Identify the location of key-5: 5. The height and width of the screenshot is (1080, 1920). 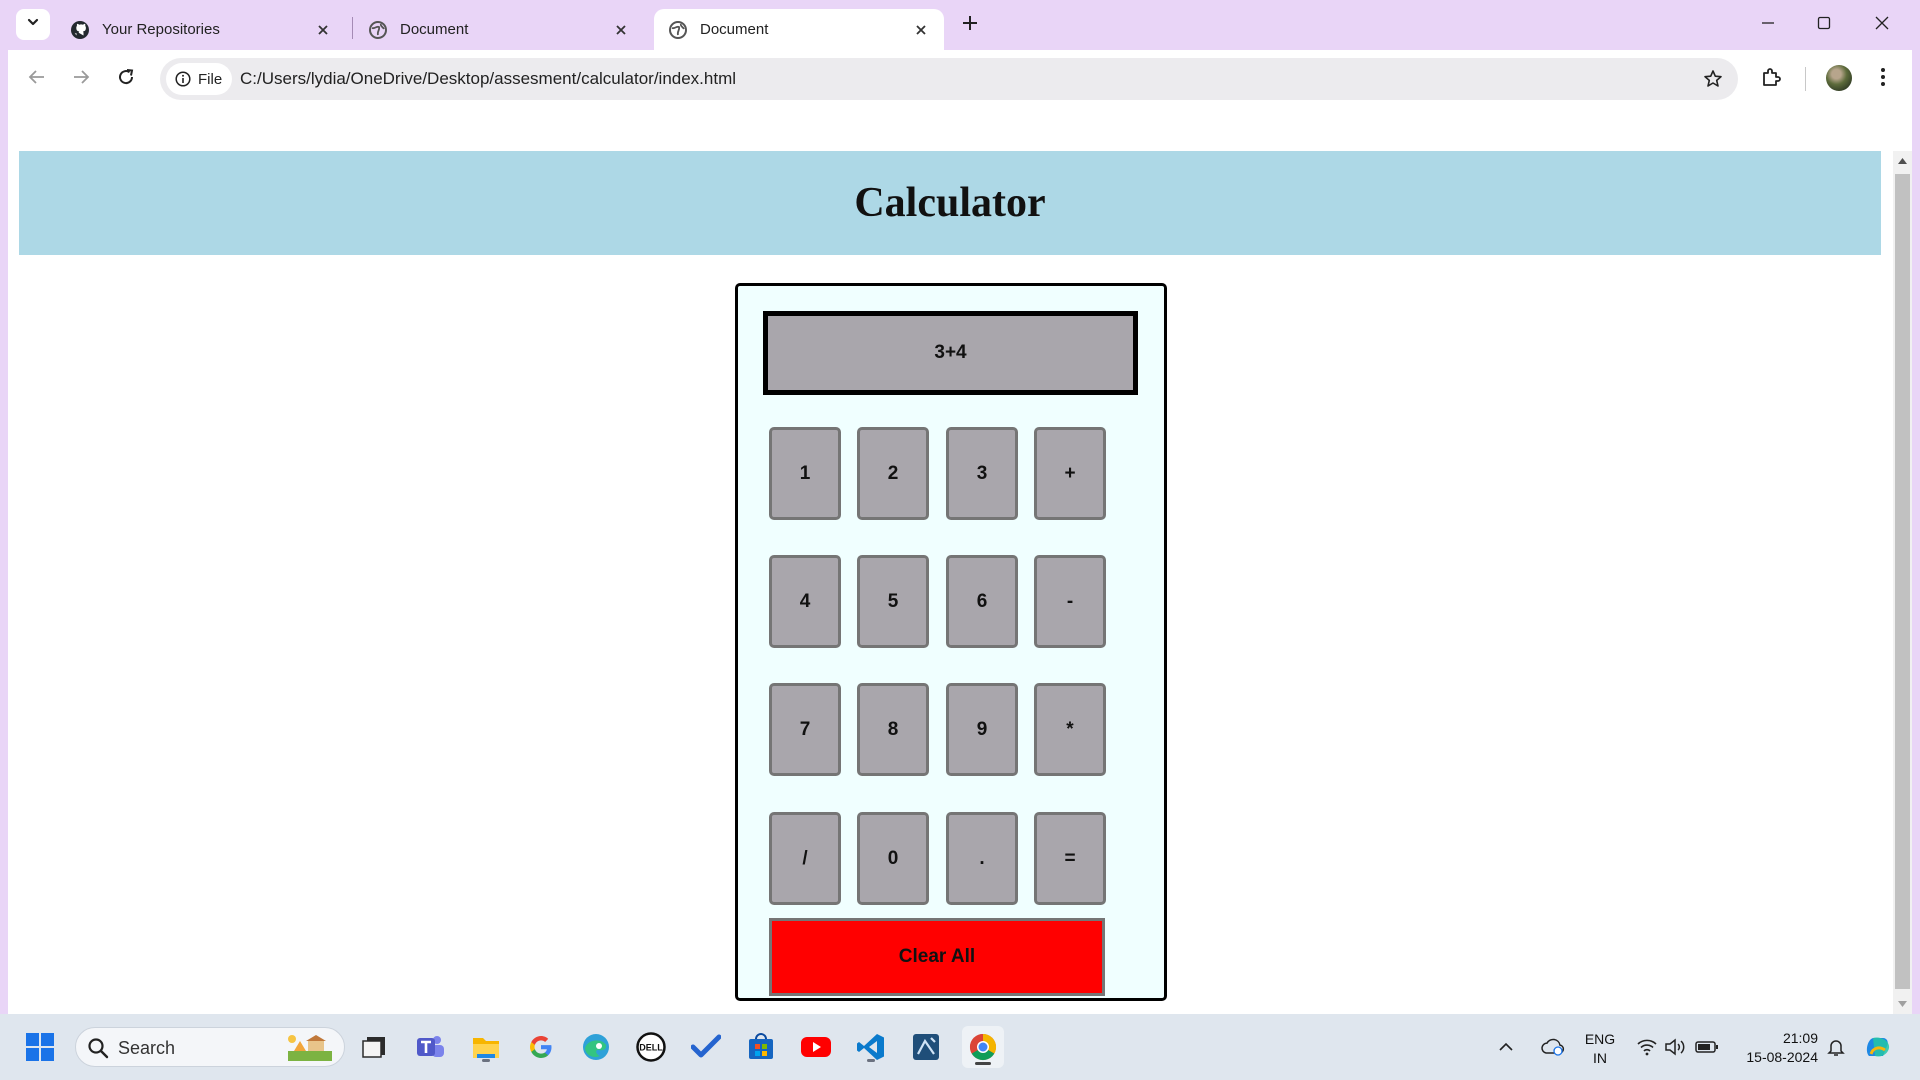
(893, 601).